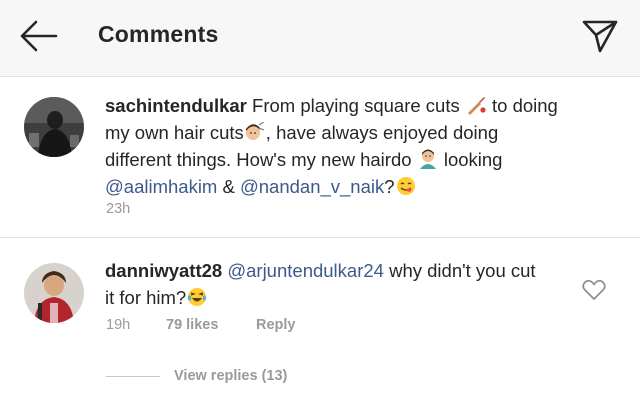 Image resolution: width=640 pixels, height=402 pixels. Describe the element at coordinates (161, 186) in the screenshot. I see `mention-link: @aalimhakim` at that location.